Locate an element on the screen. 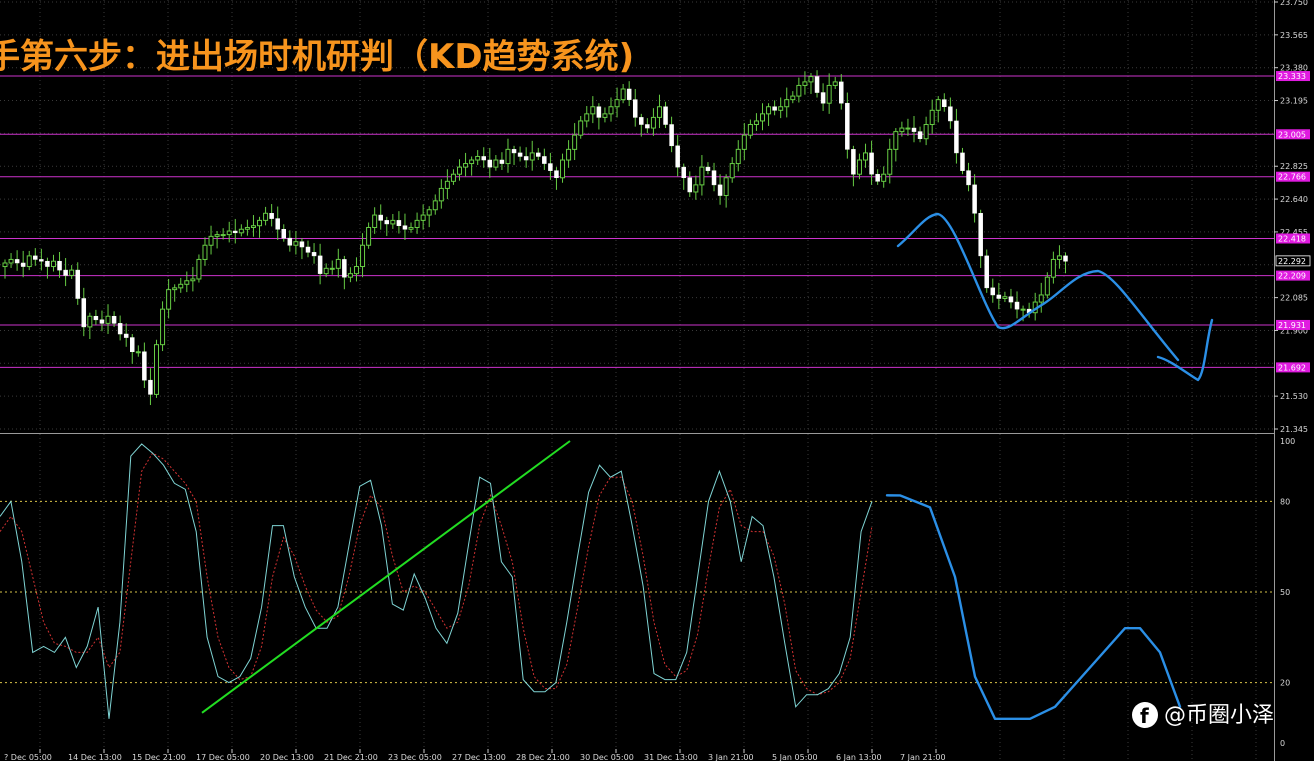 This screenshot has width=1314, height=761. stoch-tick-label: 0 is located at coordinates (1282, 743).